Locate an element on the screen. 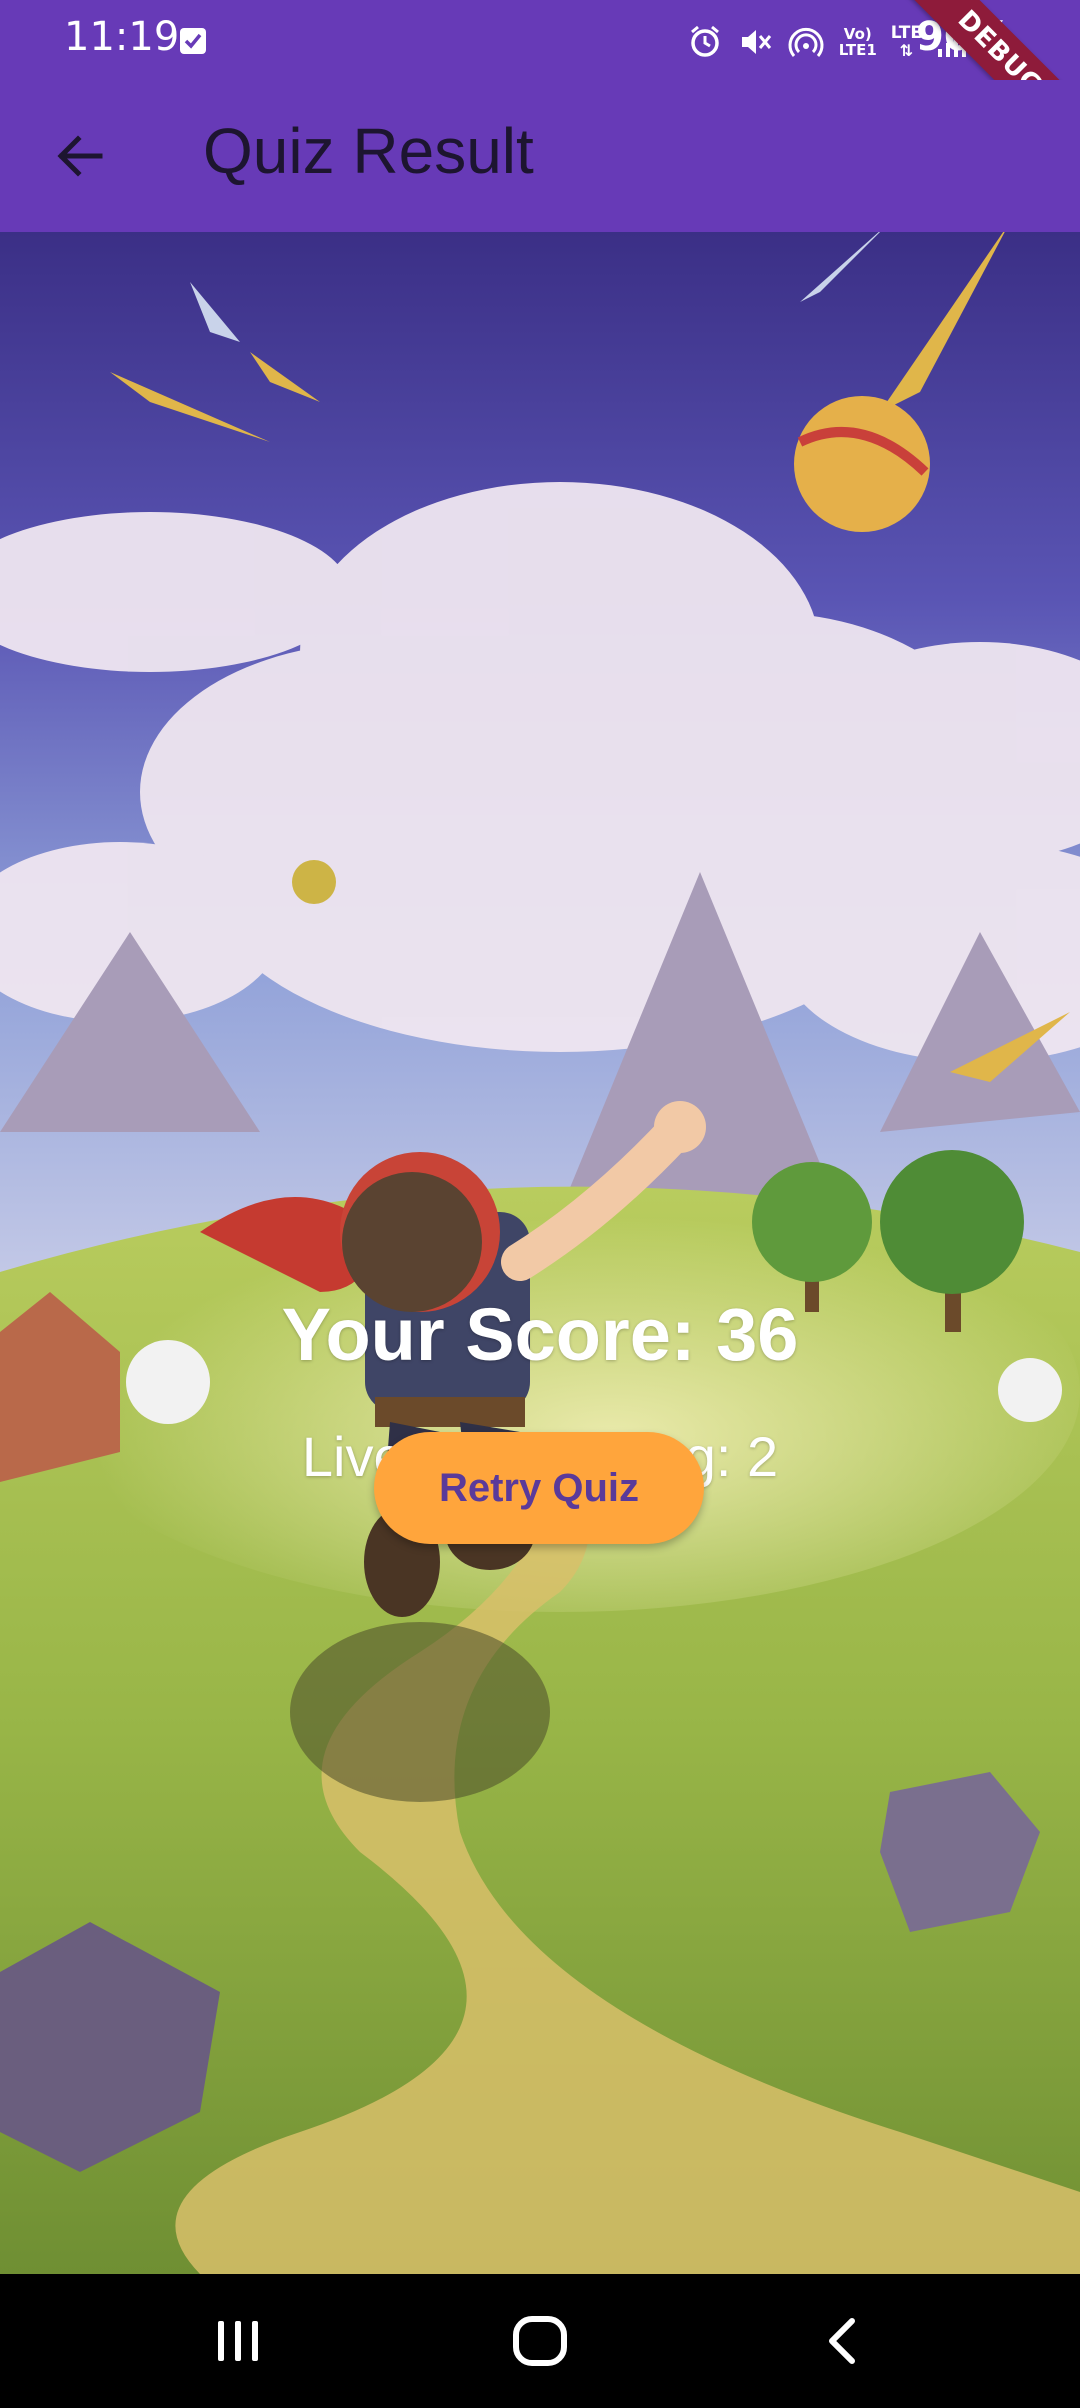 The image size is (1080, 2408). retry-quiz-button: Retry Quiz is located at coordinates (539, 1488).